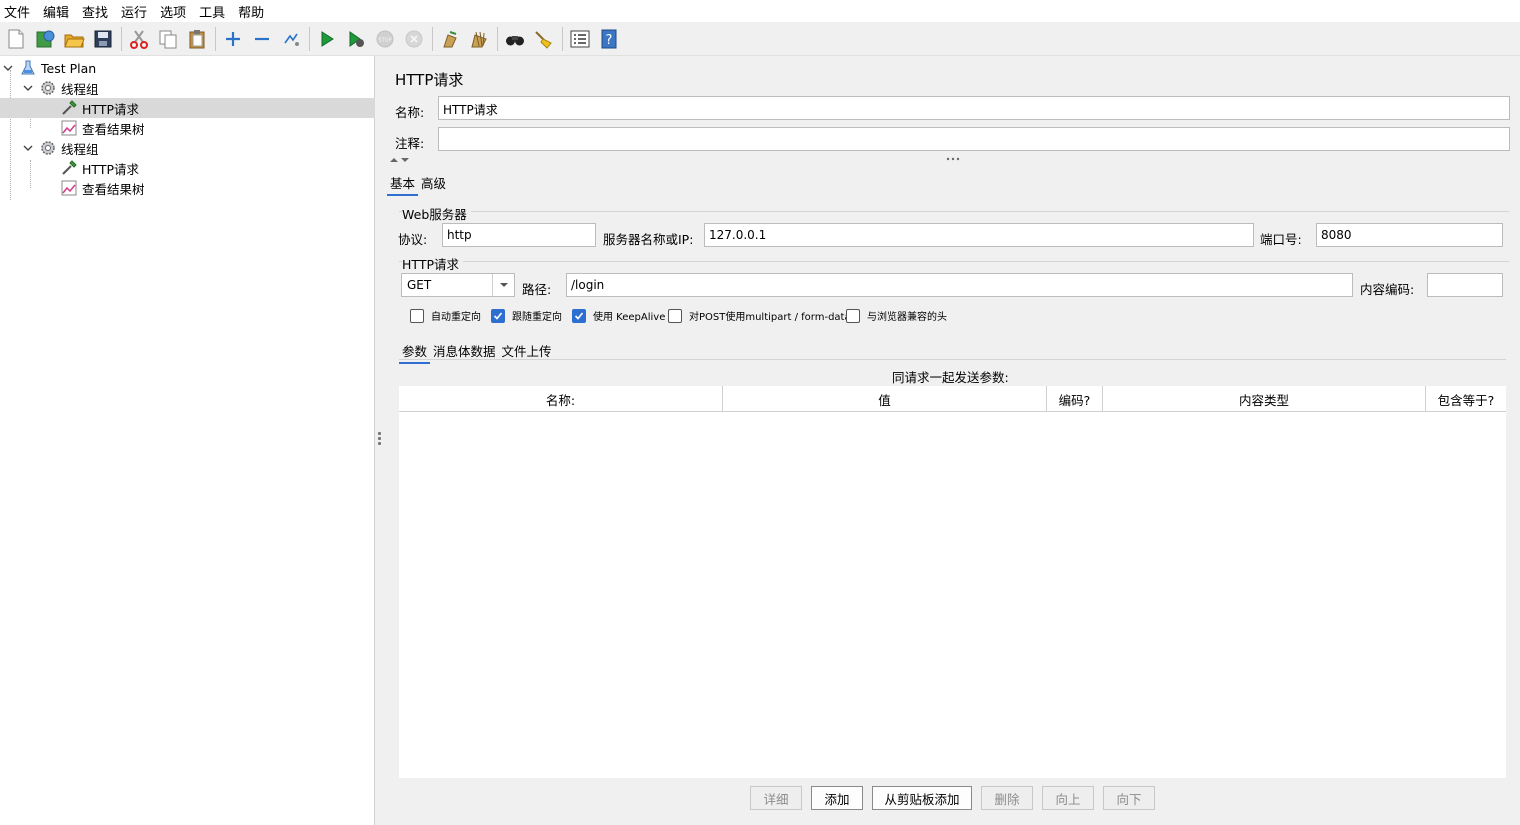 This screenshot has width=1520, height=825. I want to click on tab-parameters: 参数, so click(415, 351).